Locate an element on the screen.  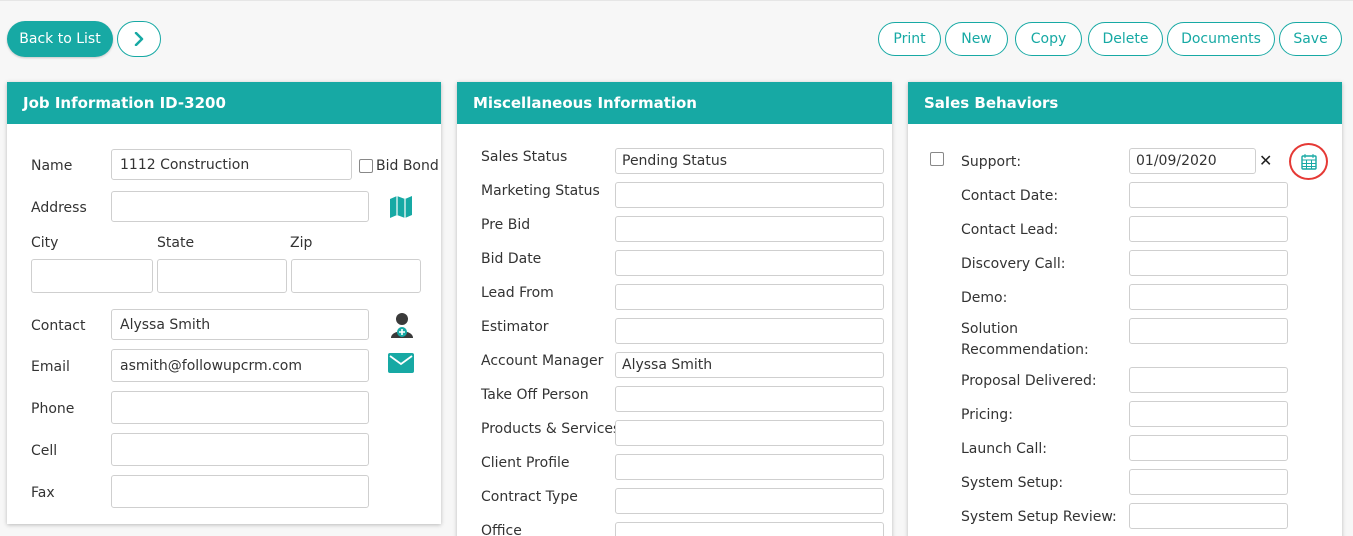
next-record-button is located at coordinates (139, 39).